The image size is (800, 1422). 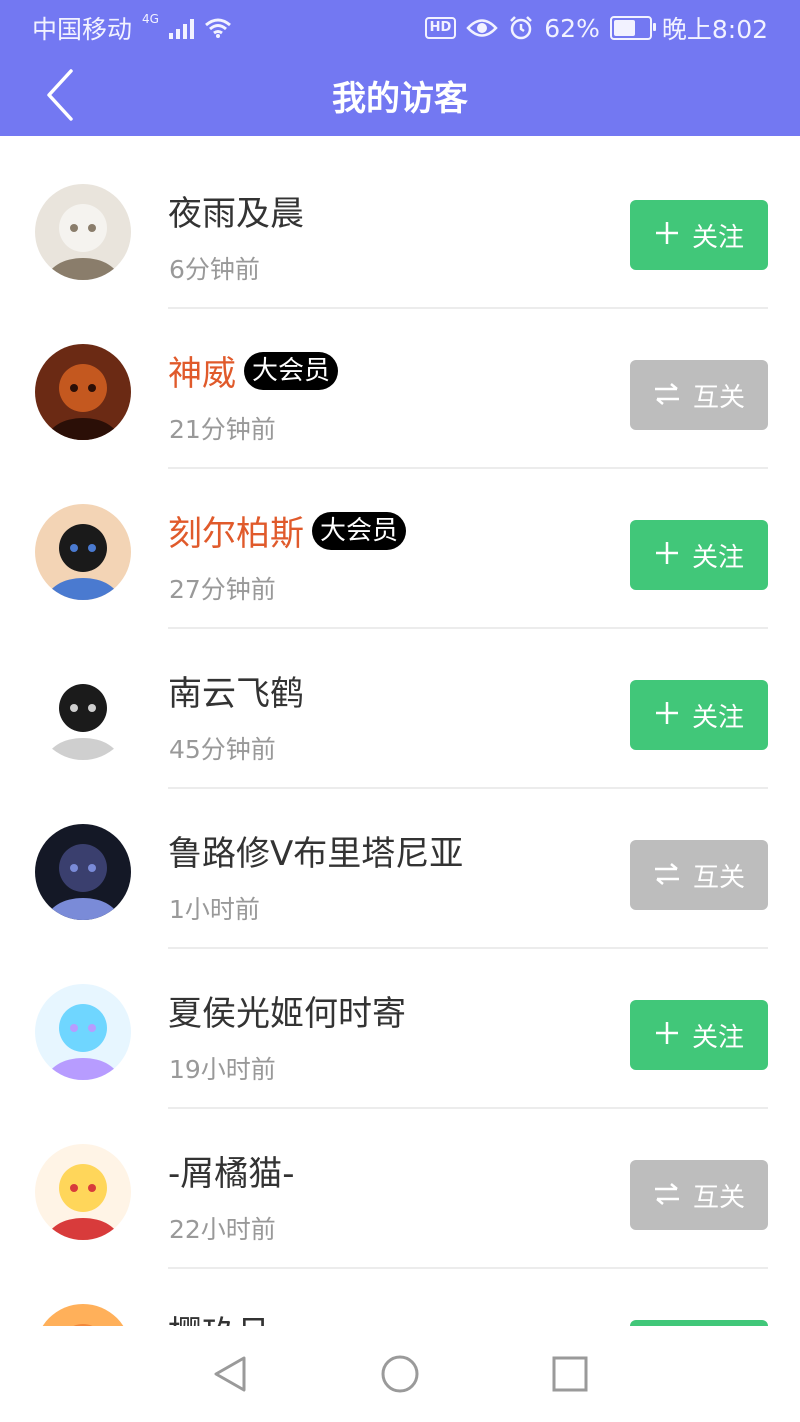 I want to click on visitor-name: 鲁路修V布里塔尼亚, so click(x=315, y=850).